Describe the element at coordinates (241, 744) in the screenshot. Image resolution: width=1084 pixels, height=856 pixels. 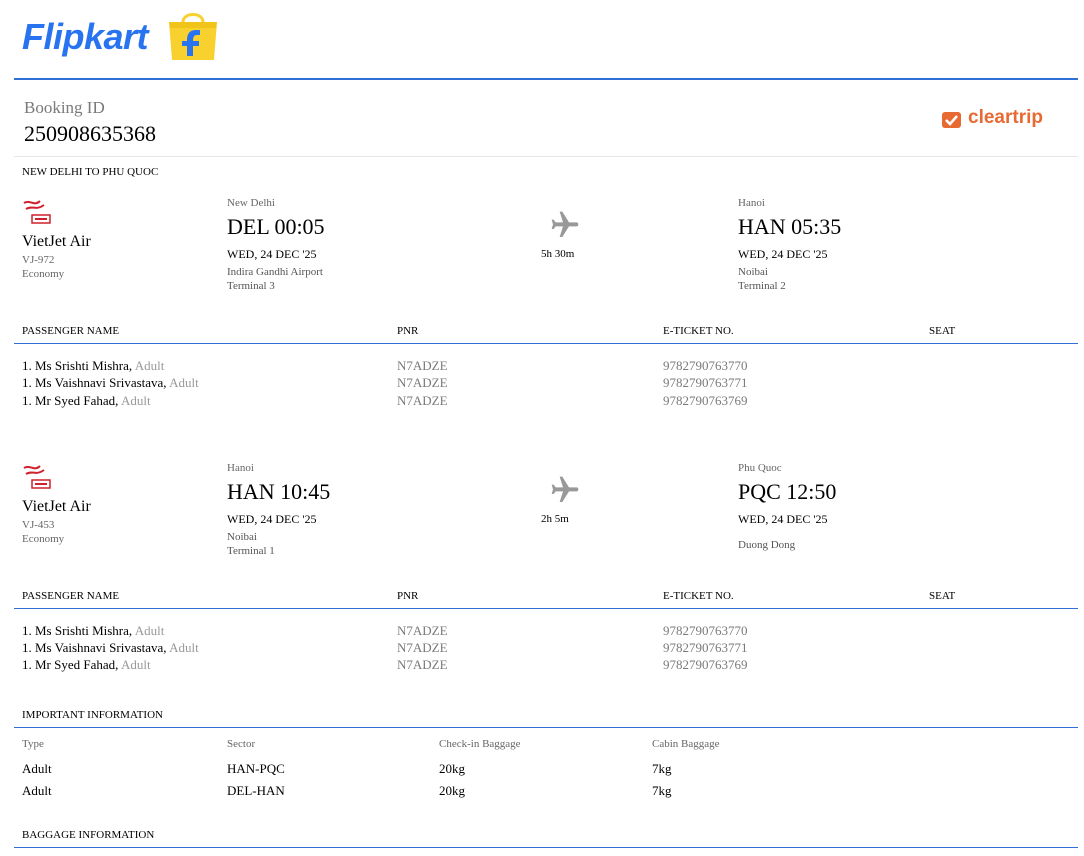
I see `sector-header: Sector` at that location.